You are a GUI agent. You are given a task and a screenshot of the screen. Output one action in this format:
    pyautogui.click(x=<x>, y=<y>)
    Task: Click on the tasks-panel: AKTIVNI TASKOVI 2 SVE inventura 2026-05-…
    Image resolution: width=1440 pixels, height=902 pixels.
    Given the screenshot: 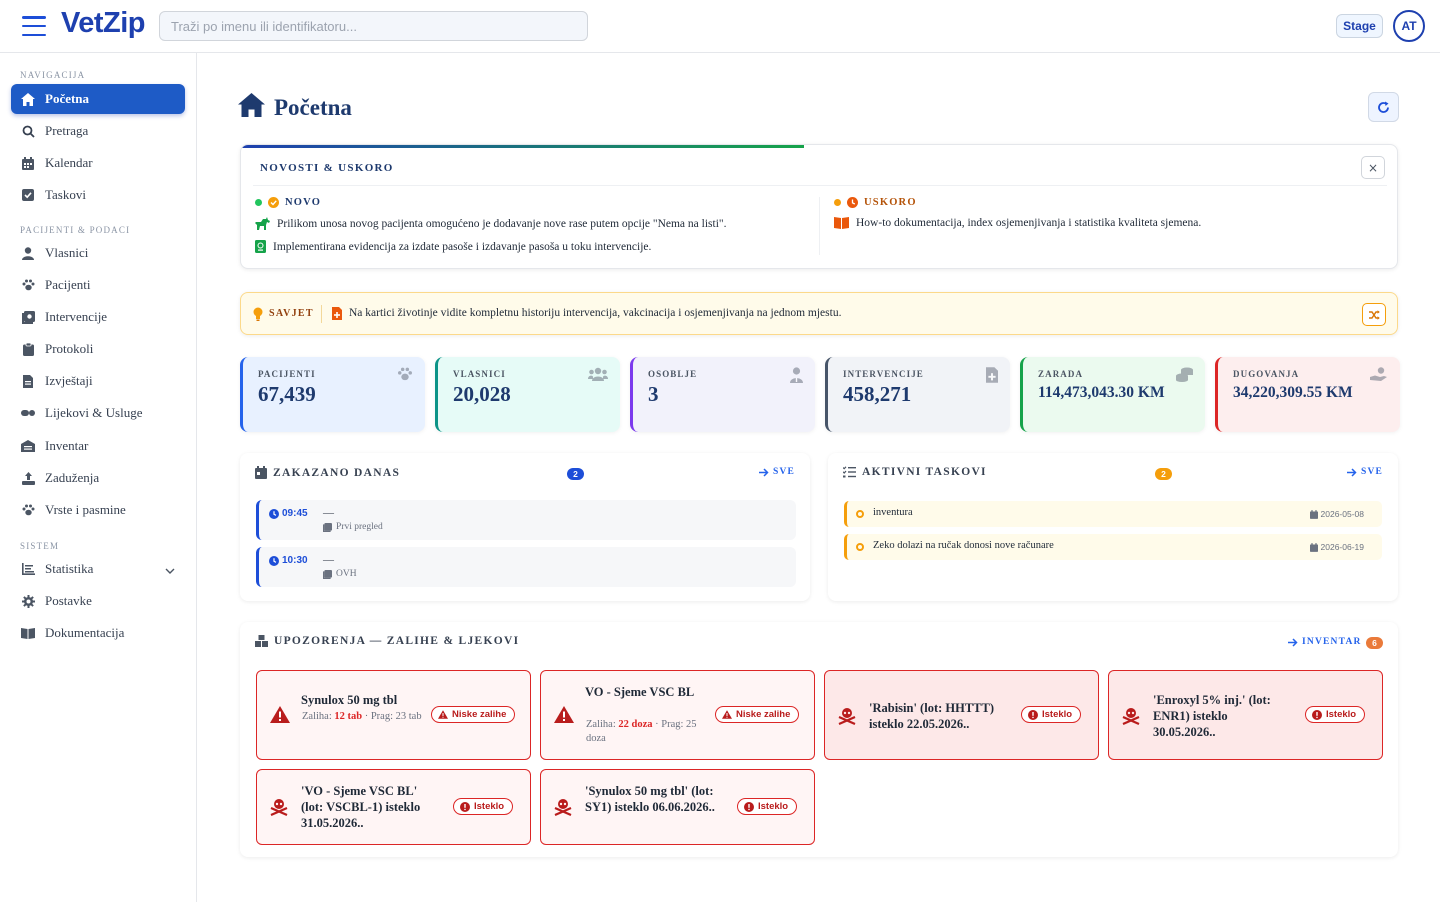 What is the action you would take?
    pyautogui.click(x=1113, y=527)
    